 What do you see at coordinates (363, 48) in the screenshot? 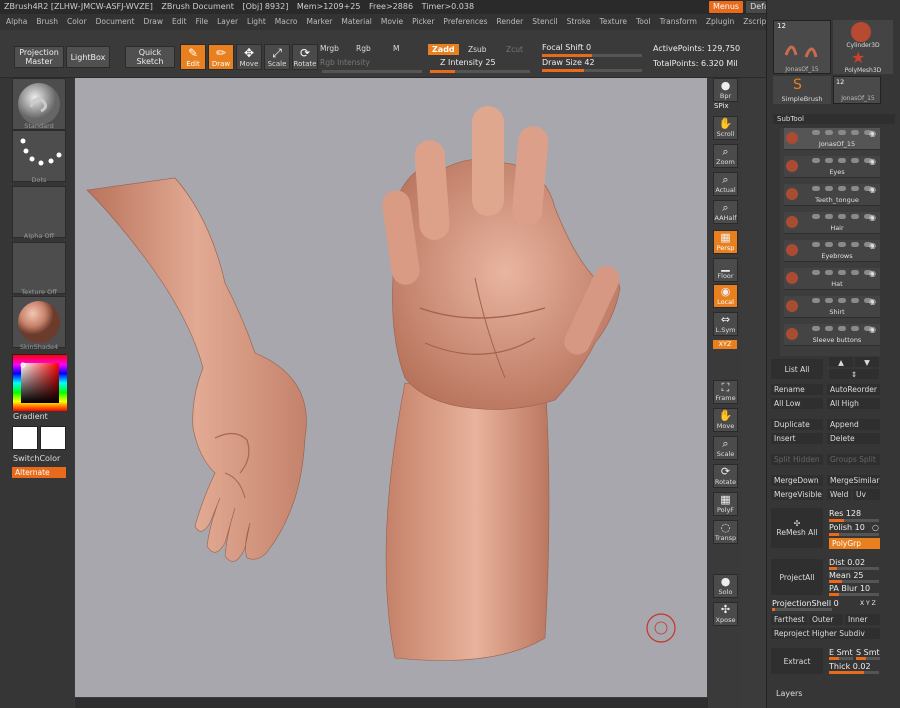
I see `rgb-button: Rgb` at bounding box center [363, 48].